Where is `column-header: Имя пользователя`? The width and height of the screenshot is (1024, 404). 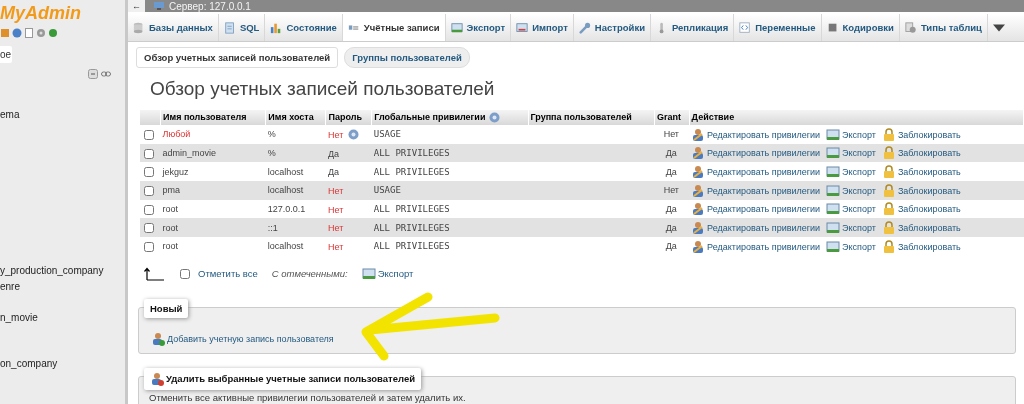 column-header: Имя пользователя is located at coordinates (213, 118).